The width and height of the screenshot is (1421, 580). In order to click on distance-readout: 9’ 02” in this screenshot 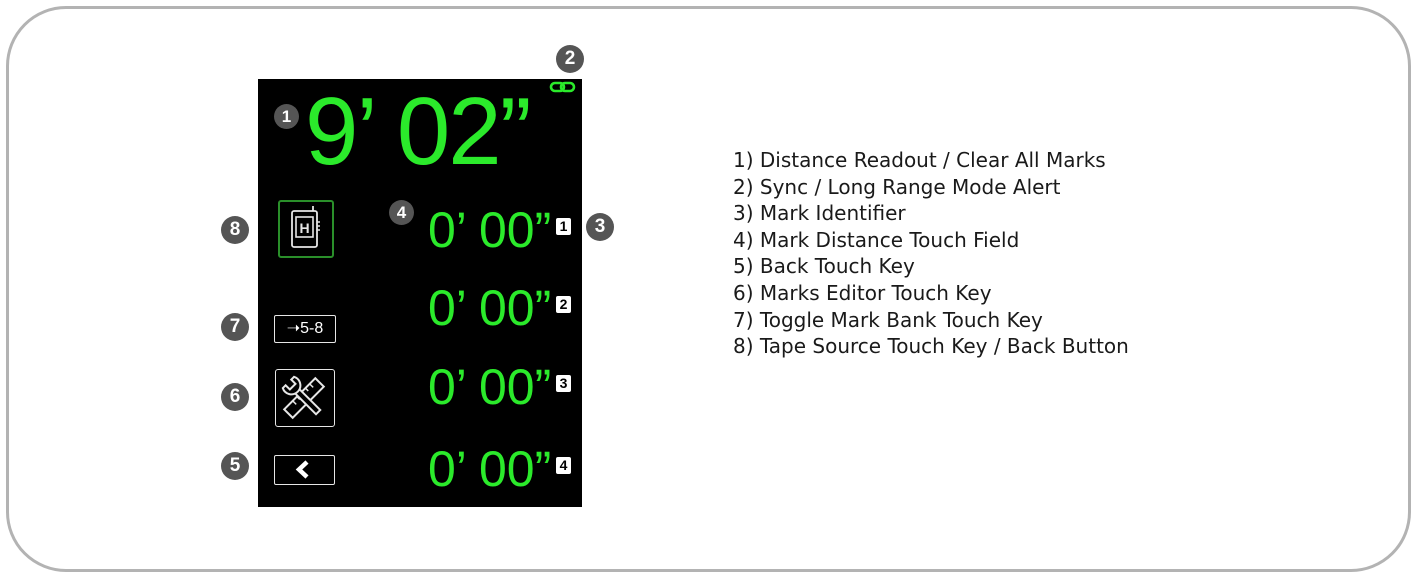, I will do `click(418, 132)`.